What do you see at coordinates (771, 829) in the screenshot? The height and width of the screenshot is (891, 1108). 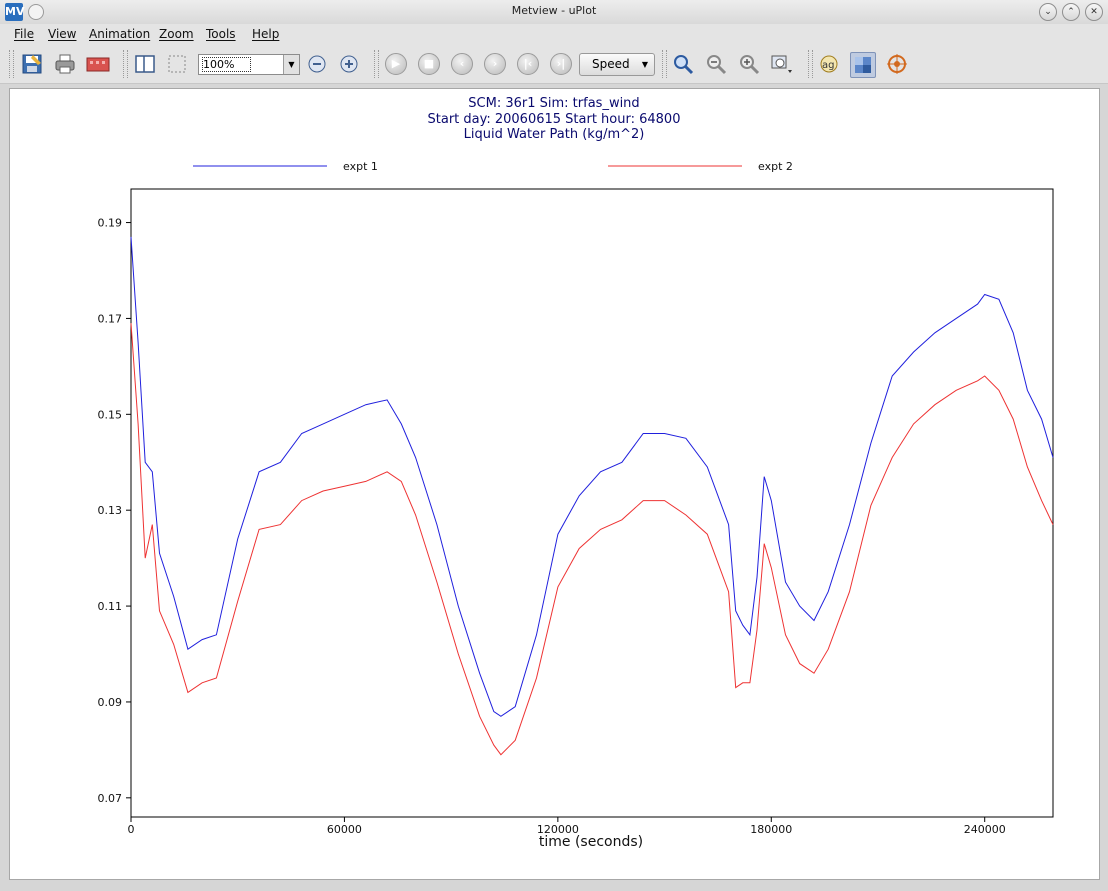 I see `x-tick-label: 180000` at bounding box center [771, 829].